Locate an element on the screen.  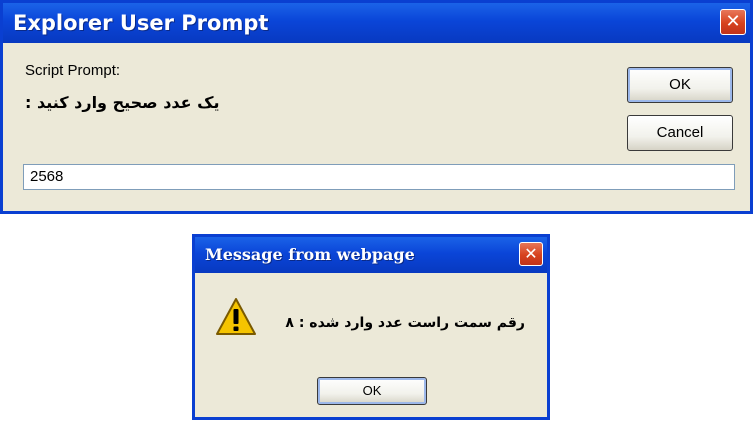
message-title: Message from webpage is located at coordinates (310, 254).